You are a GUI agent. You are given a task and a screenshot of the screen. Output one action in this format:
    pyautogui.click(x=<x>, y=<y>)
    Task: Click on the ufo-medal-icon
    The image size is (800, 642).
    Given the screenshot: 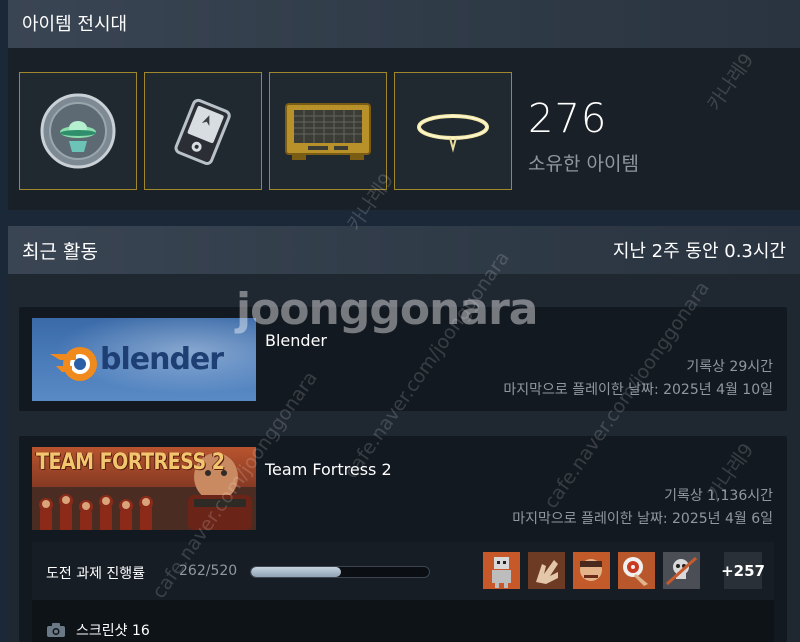 What is the action you would take?
    pyautogui.click(x=78, y=131)
    